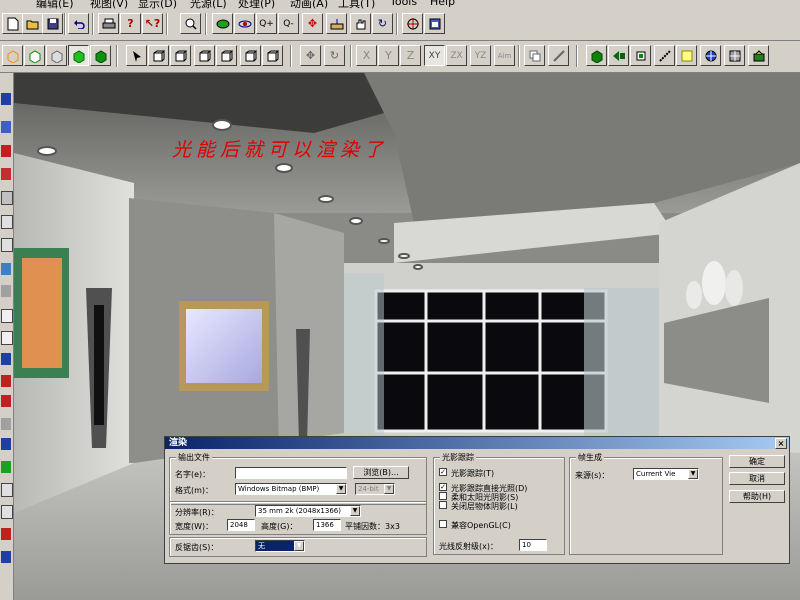  Describe the element at coordinates (6, 151) in the screenshot. I see `draw-tool-icon` at that location.